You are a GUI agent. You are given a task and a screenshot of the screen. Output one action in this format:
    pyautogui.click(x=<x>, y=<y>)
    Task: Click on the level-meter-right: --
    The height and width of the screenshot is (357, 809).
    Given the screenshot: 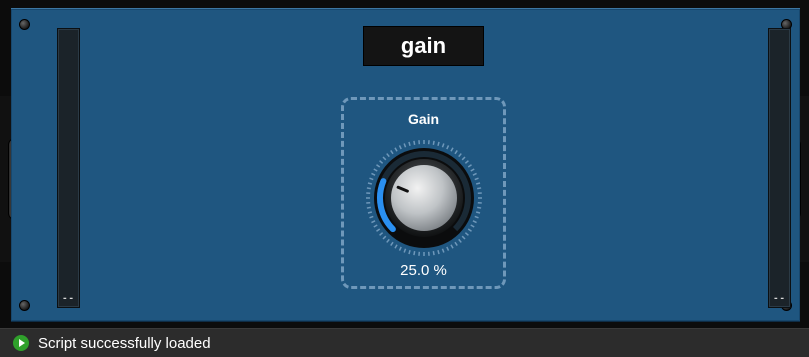 What is the action you would take?
    pyautogui.click(x=779, y=168)
    